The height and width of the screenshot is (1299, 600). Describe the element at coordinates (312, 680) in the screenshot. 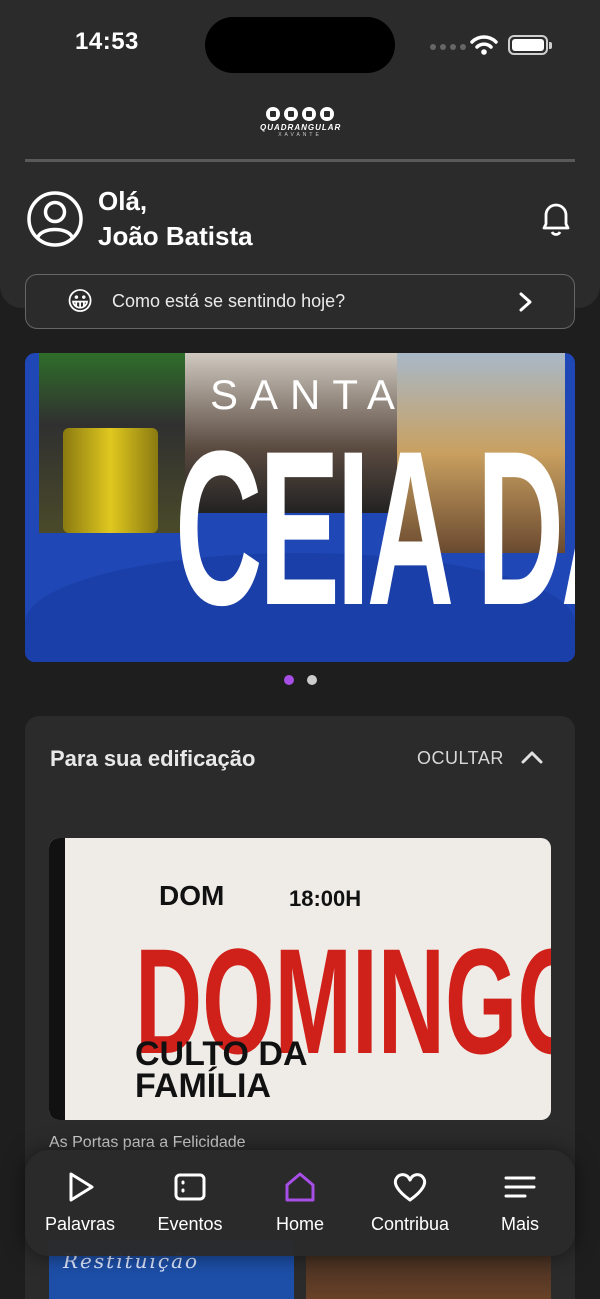

I see `pager-dot` at that location.